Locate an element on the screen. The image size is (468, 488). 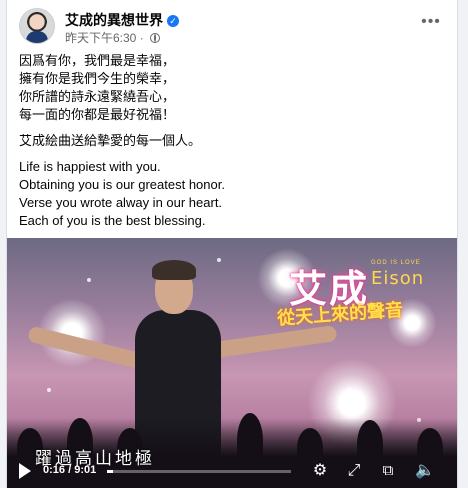
text-line: Each of you is the best blessing. is located at coordinates (112, 220).